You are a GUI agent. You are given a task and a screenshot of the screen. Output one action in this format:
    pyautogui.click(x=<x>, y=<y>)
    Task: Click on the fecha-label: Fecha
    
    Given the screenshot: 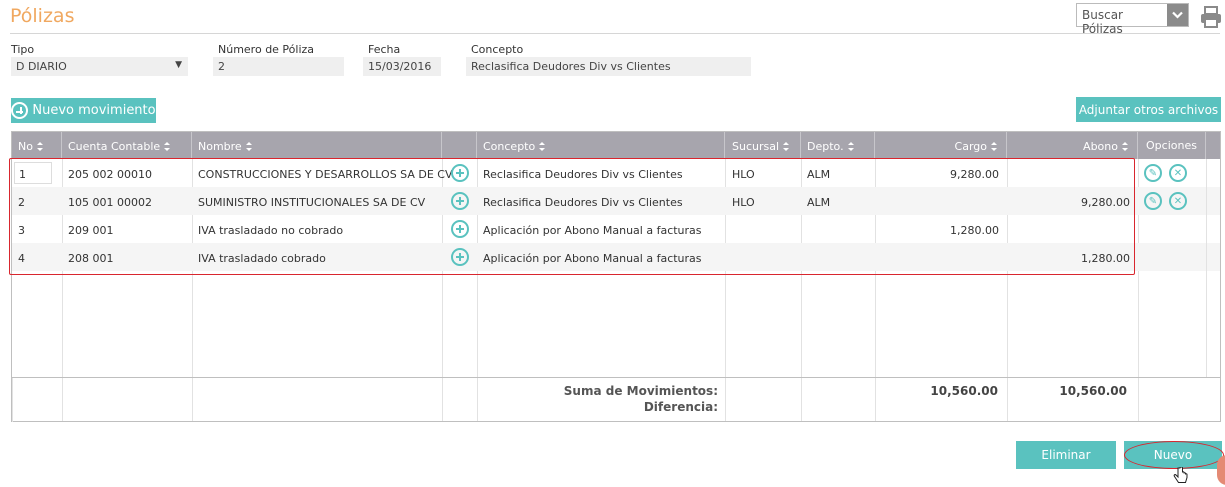 What is the action you would take?
    pyautogui.click(x=384, y=49)
    